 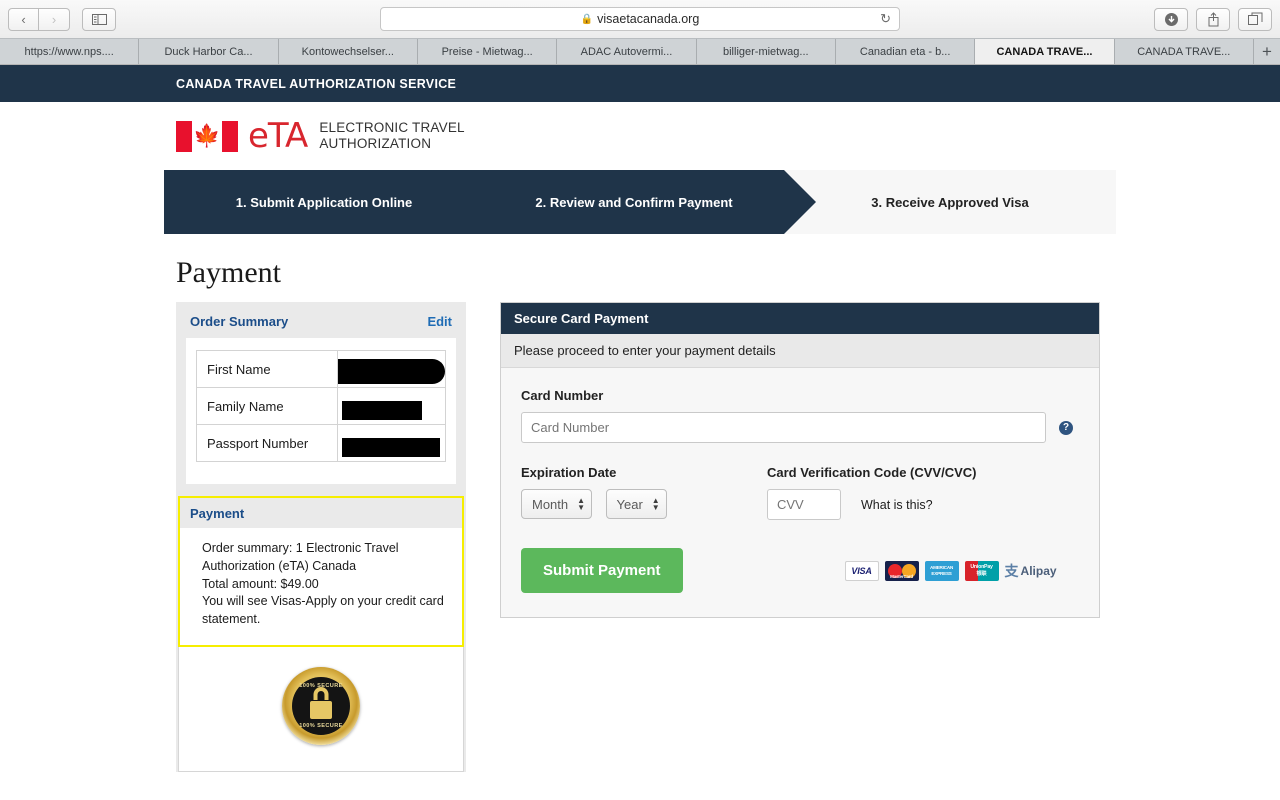 What do you see at coordinates (901, 576) in the screenshot?
I see `mastercard-label: MasterCard` at bounding box center [901, 576].